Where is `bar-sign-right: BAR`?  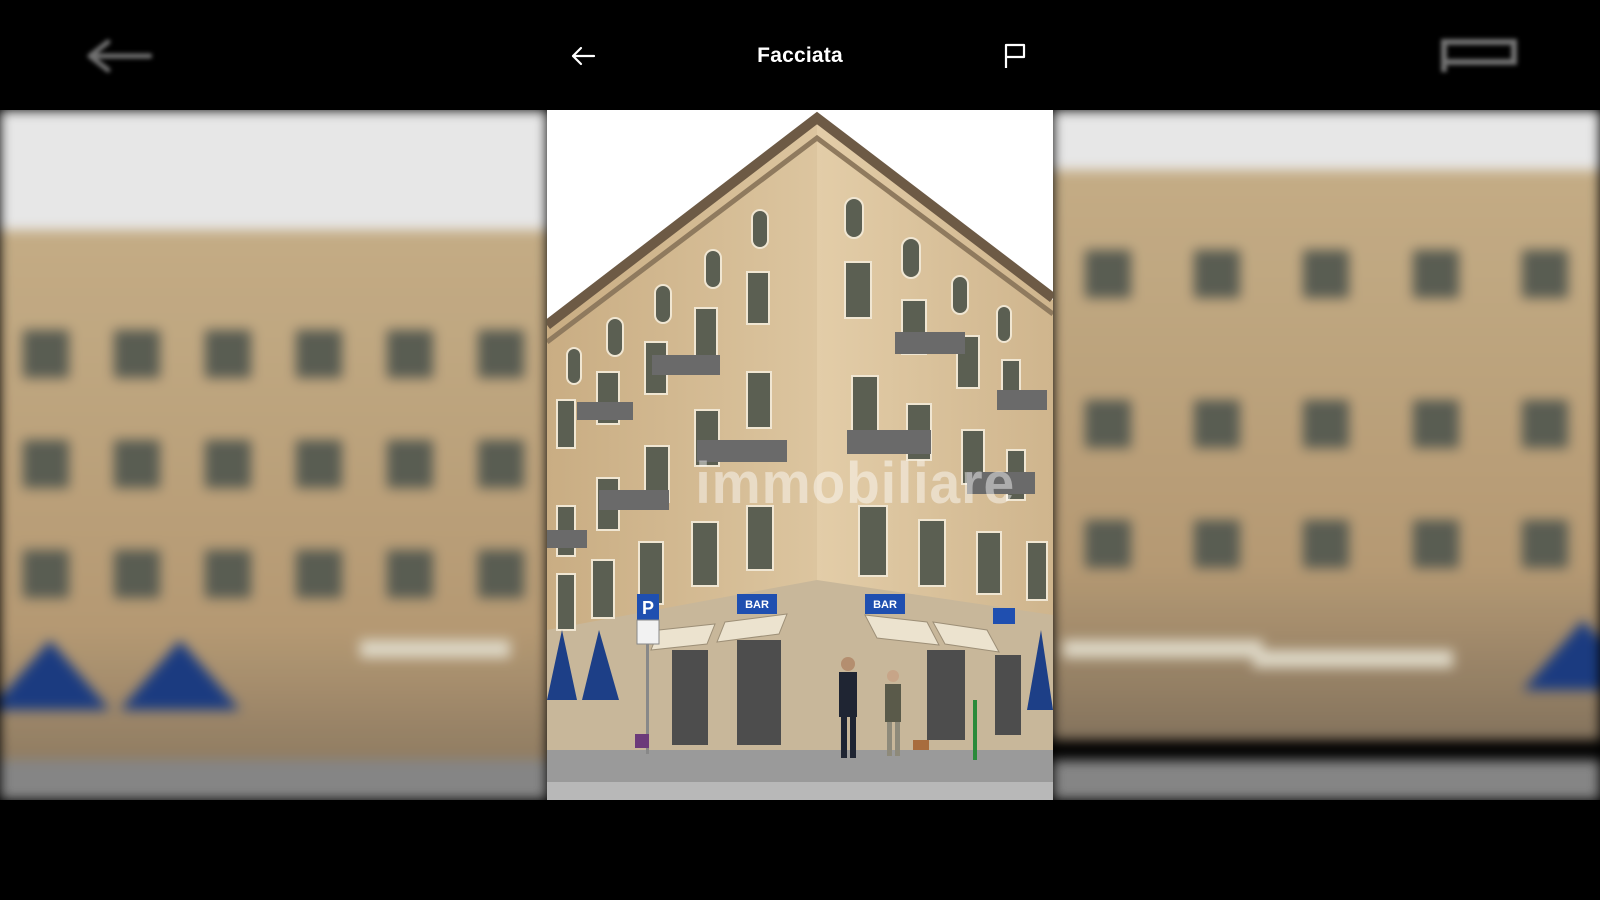 bar-sign-right: BAR is located at coordinates (885, 605).